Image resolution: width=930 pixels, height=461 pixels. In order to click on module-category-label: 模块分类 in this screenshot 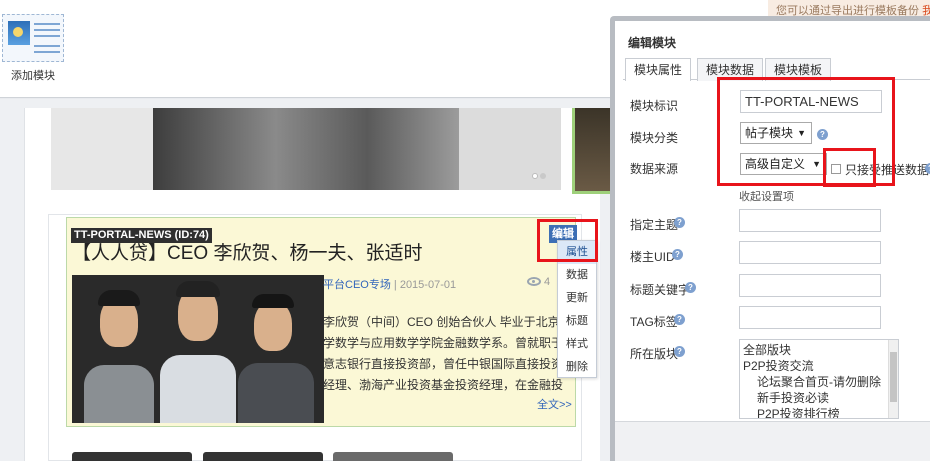, I will do `click(654, 138)`.